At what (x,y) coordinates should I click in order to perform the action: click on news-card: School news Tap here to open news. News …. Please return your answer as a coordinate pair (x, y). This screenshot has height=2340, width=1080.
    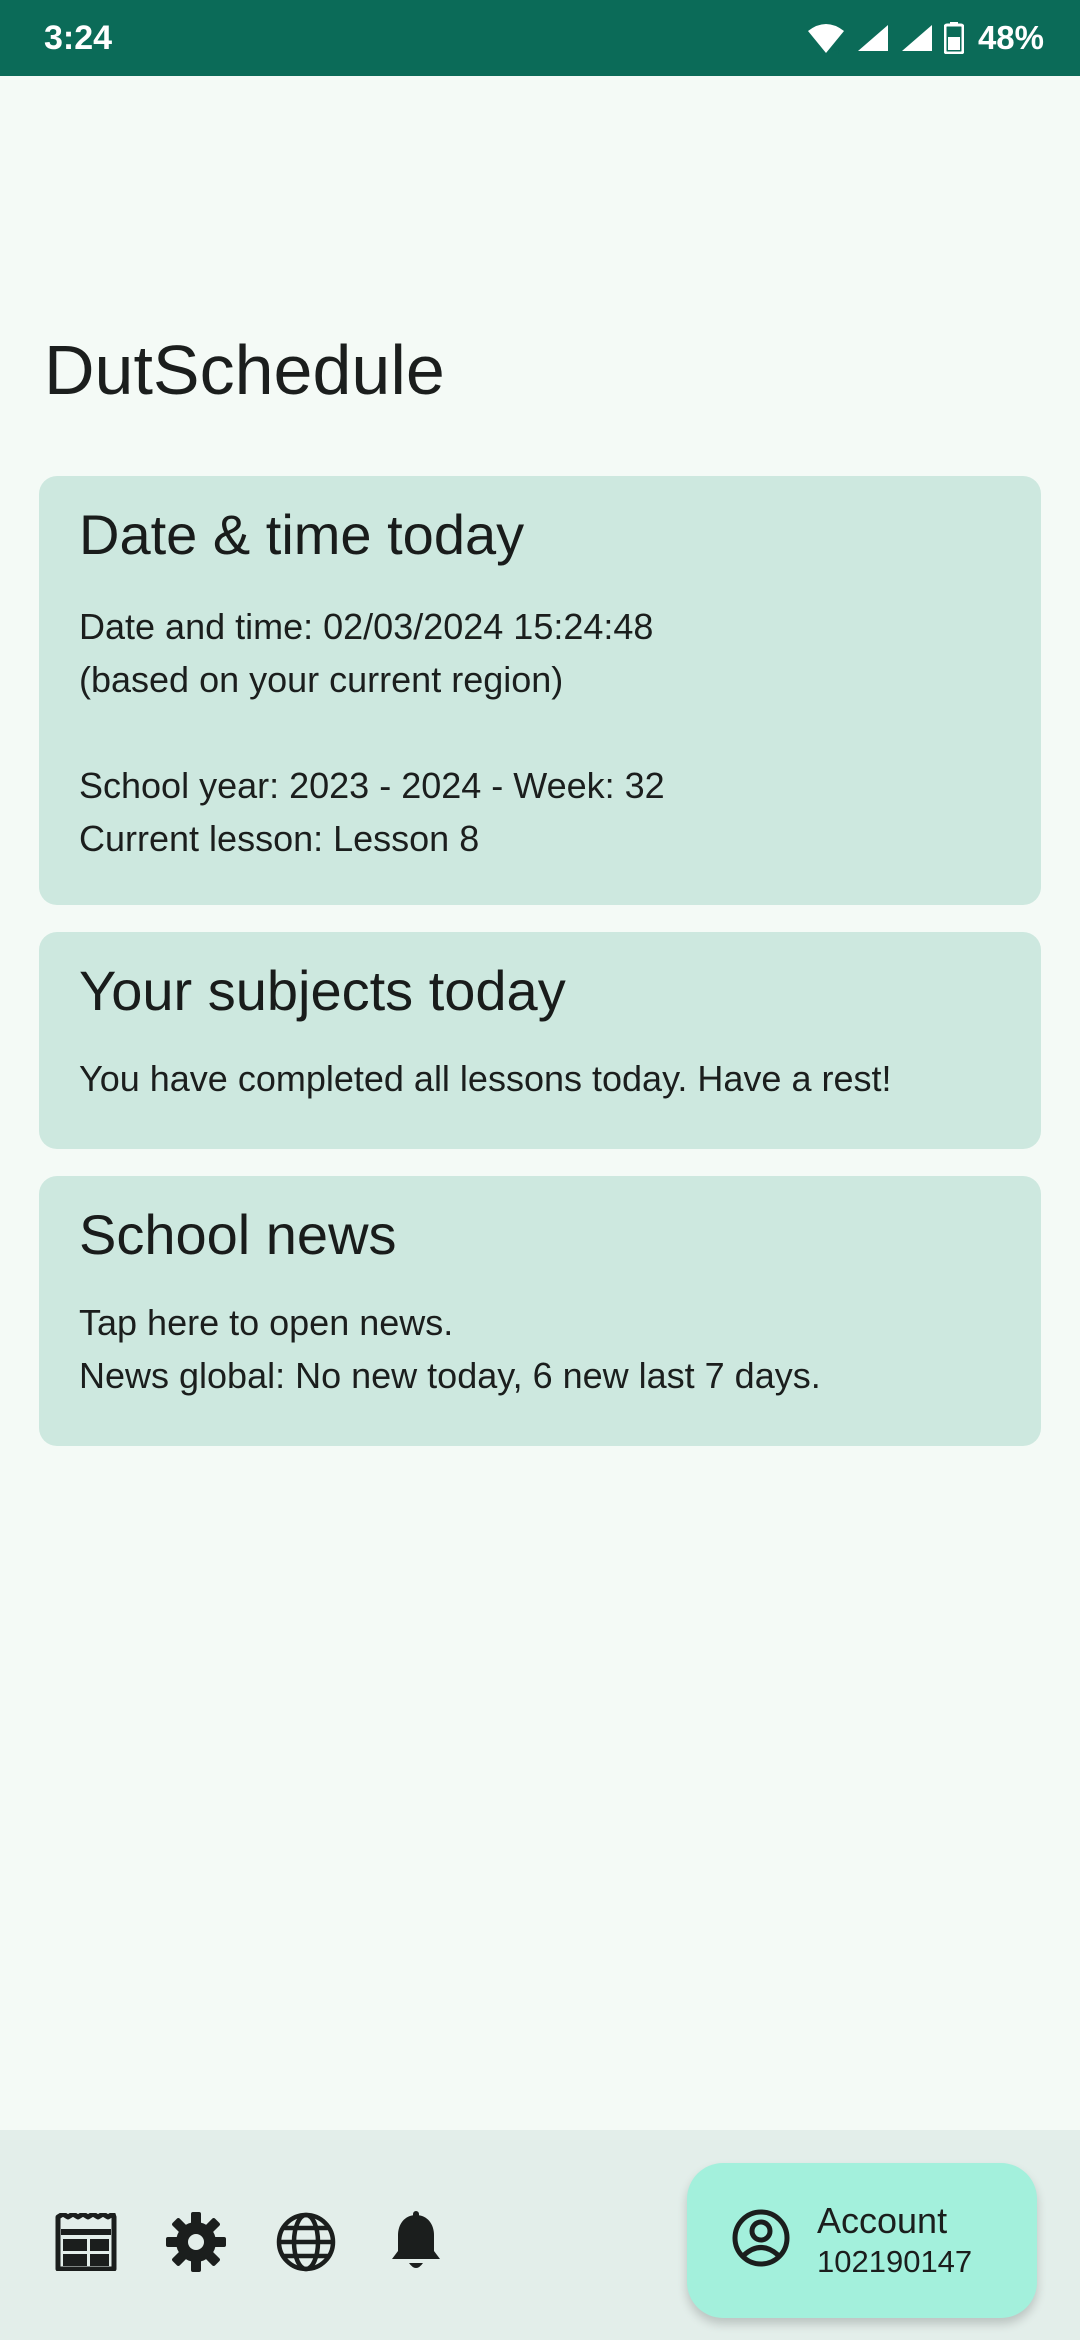
    Looking at the image, I should click on (540, 1311).